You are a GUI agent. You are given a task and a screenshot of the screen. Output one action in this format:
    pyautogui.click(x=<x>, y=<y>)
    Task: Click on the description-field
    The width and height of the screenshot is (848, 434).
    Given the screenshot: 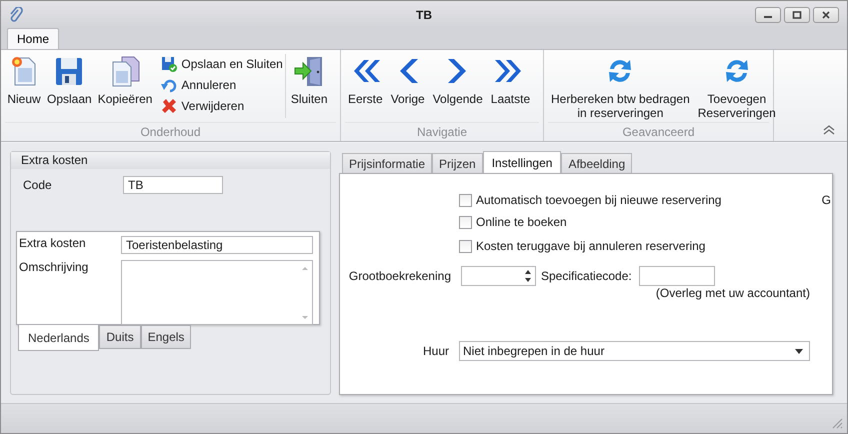 What is the action you would take?
    pyautogui.click(x=217, y=292)
    